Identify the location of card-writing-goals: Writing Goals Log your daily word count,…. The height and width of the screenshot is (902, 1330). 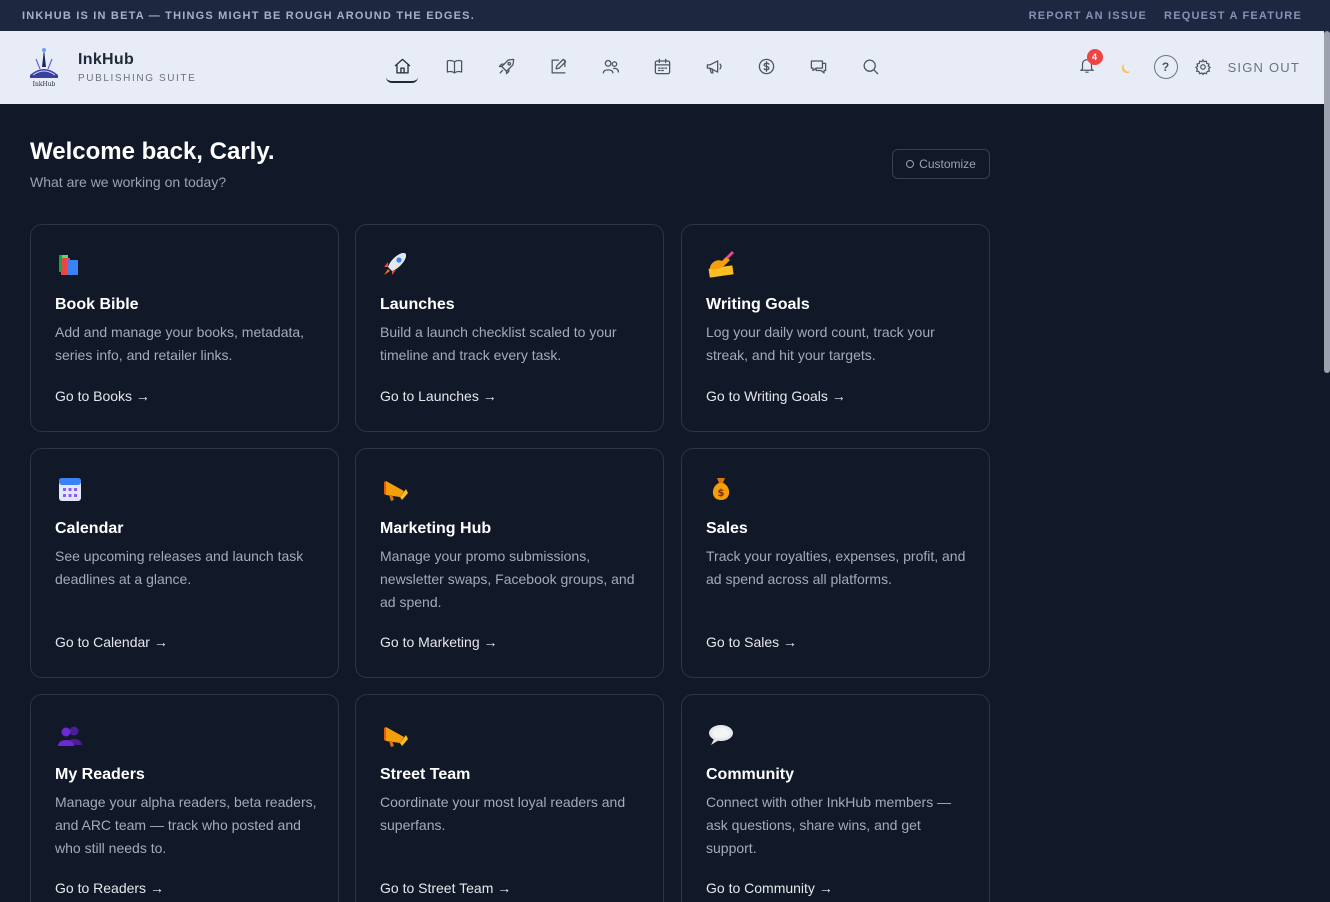
(835, 328).